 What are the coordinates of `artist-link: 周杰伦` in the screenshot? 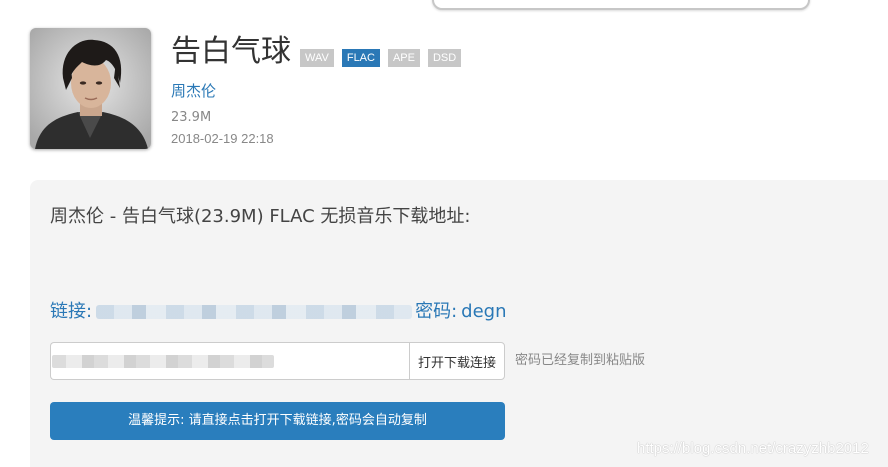 It's located at (193, 91).